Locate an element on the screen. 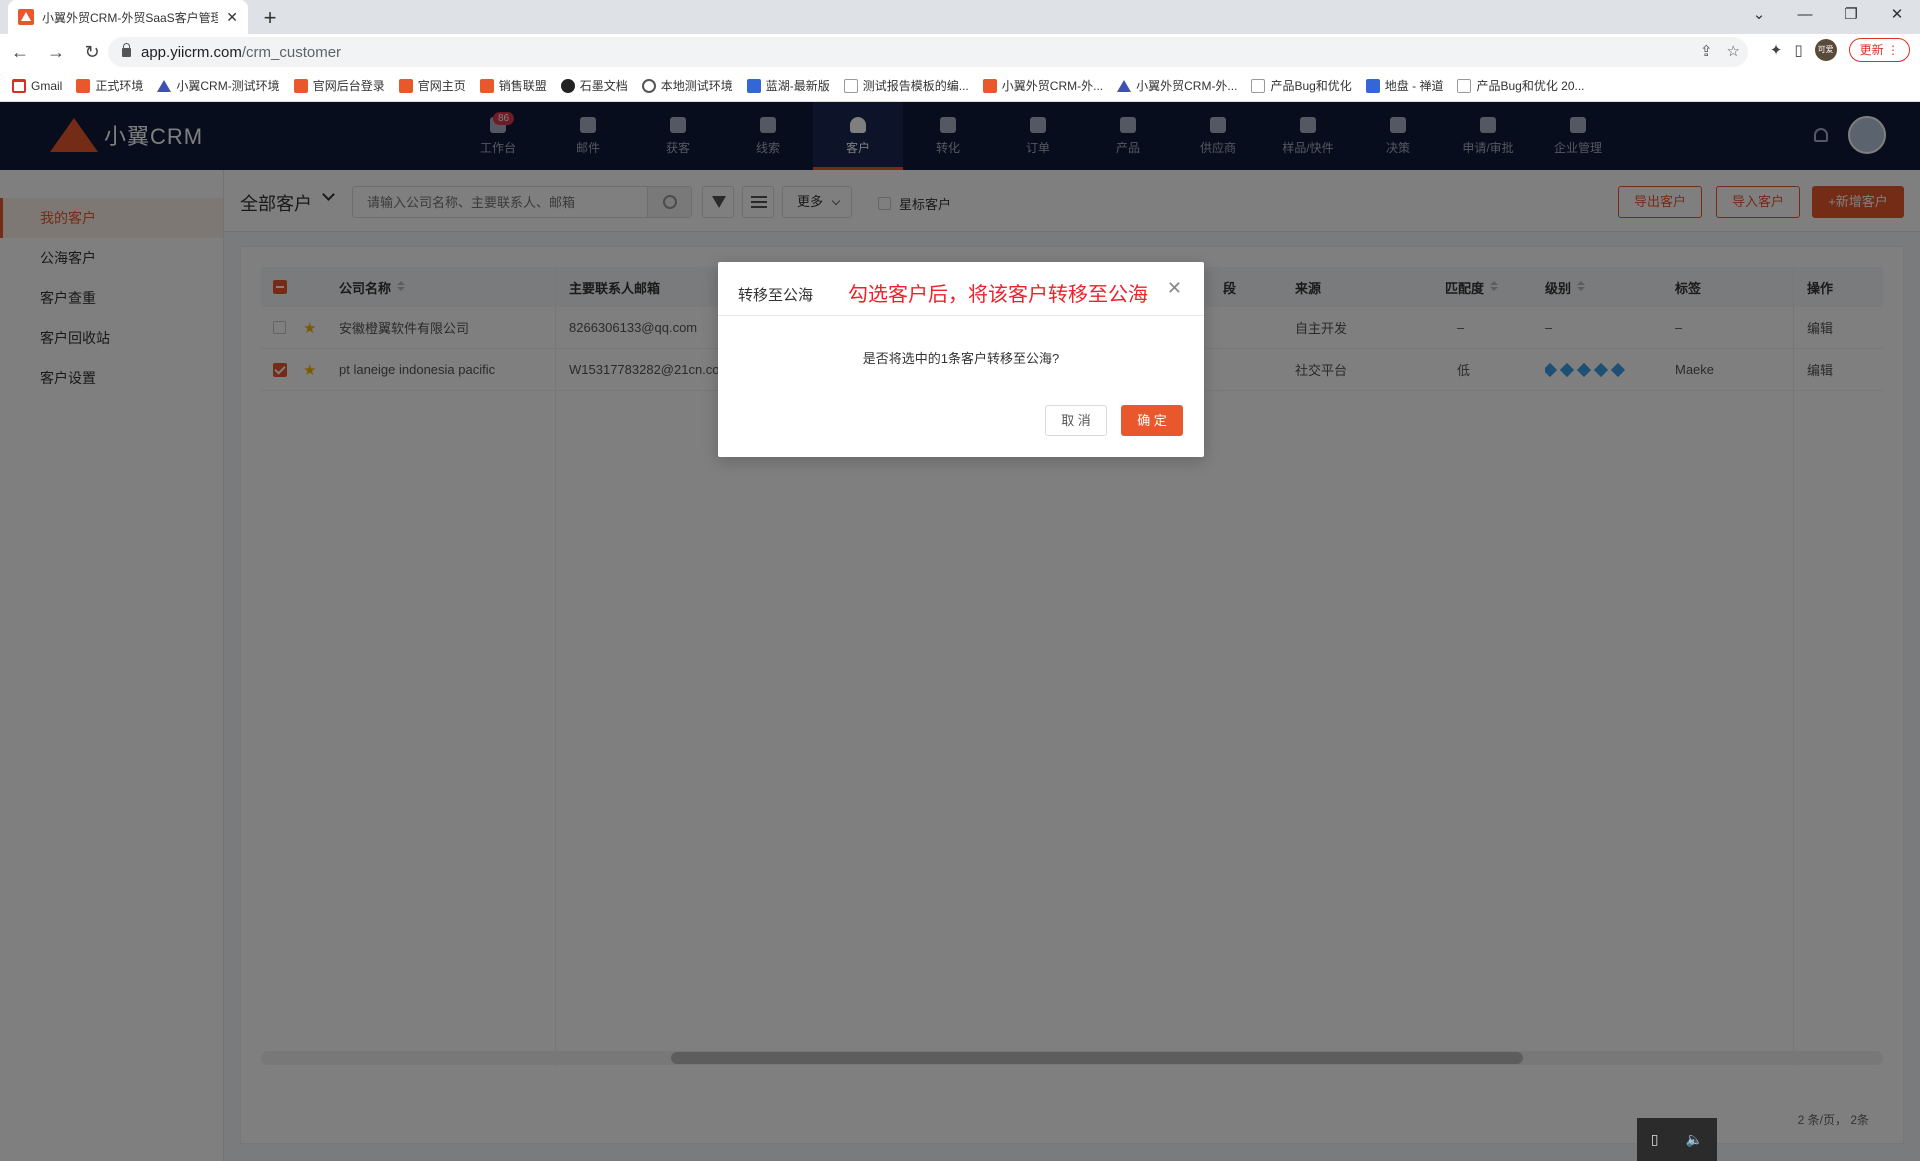  bookmark-item: 地盘 - 禅道 is located at coordinates (1404, 85).